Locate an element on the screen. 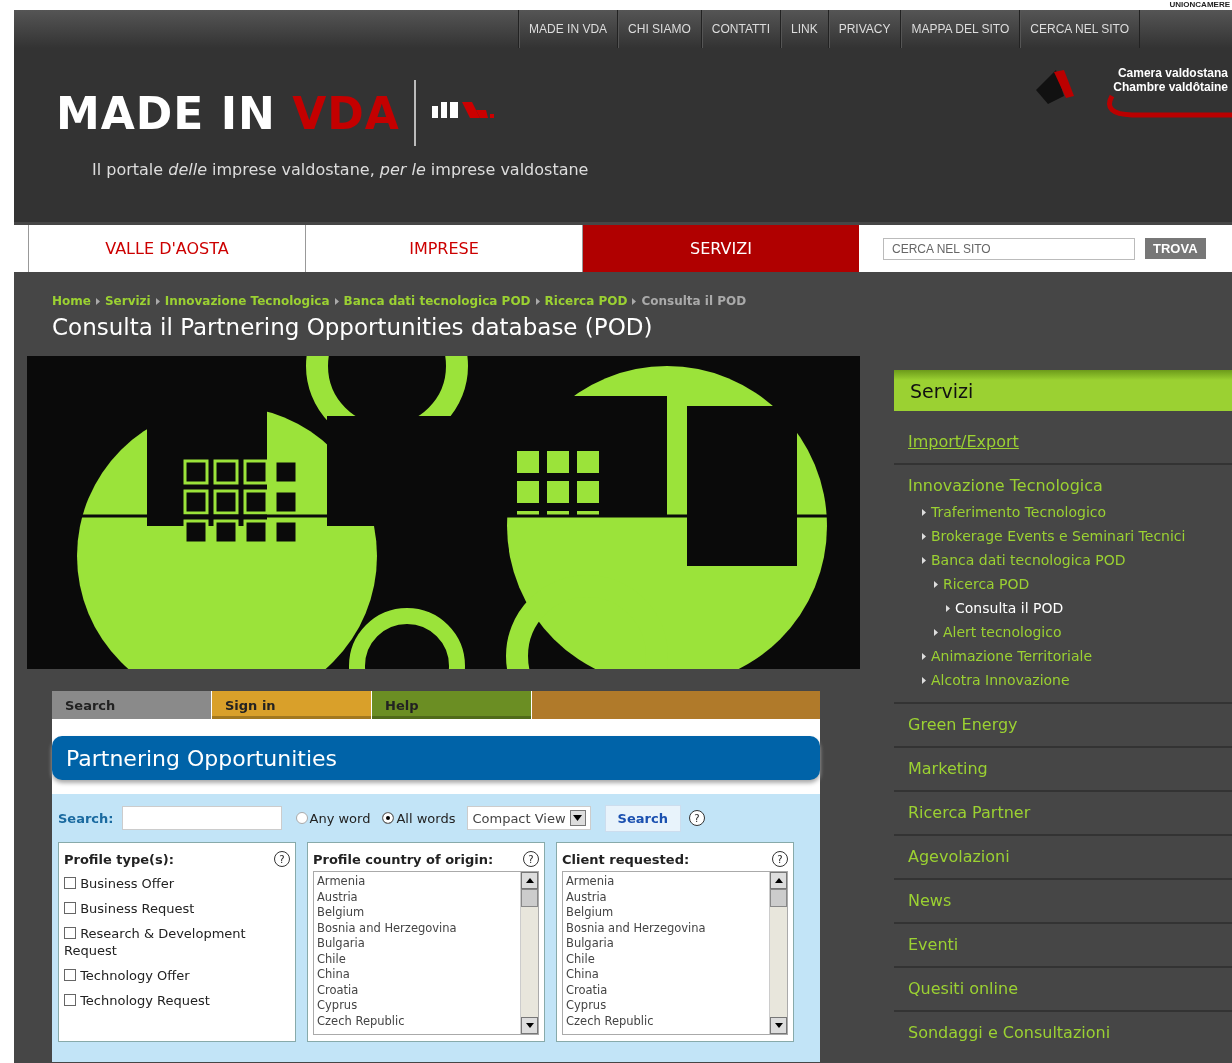 Image resolution: width=1232 pixels, height=1063 pixels. profile-type-checkbox: Technology Offer is located at coordinates (169, 975).